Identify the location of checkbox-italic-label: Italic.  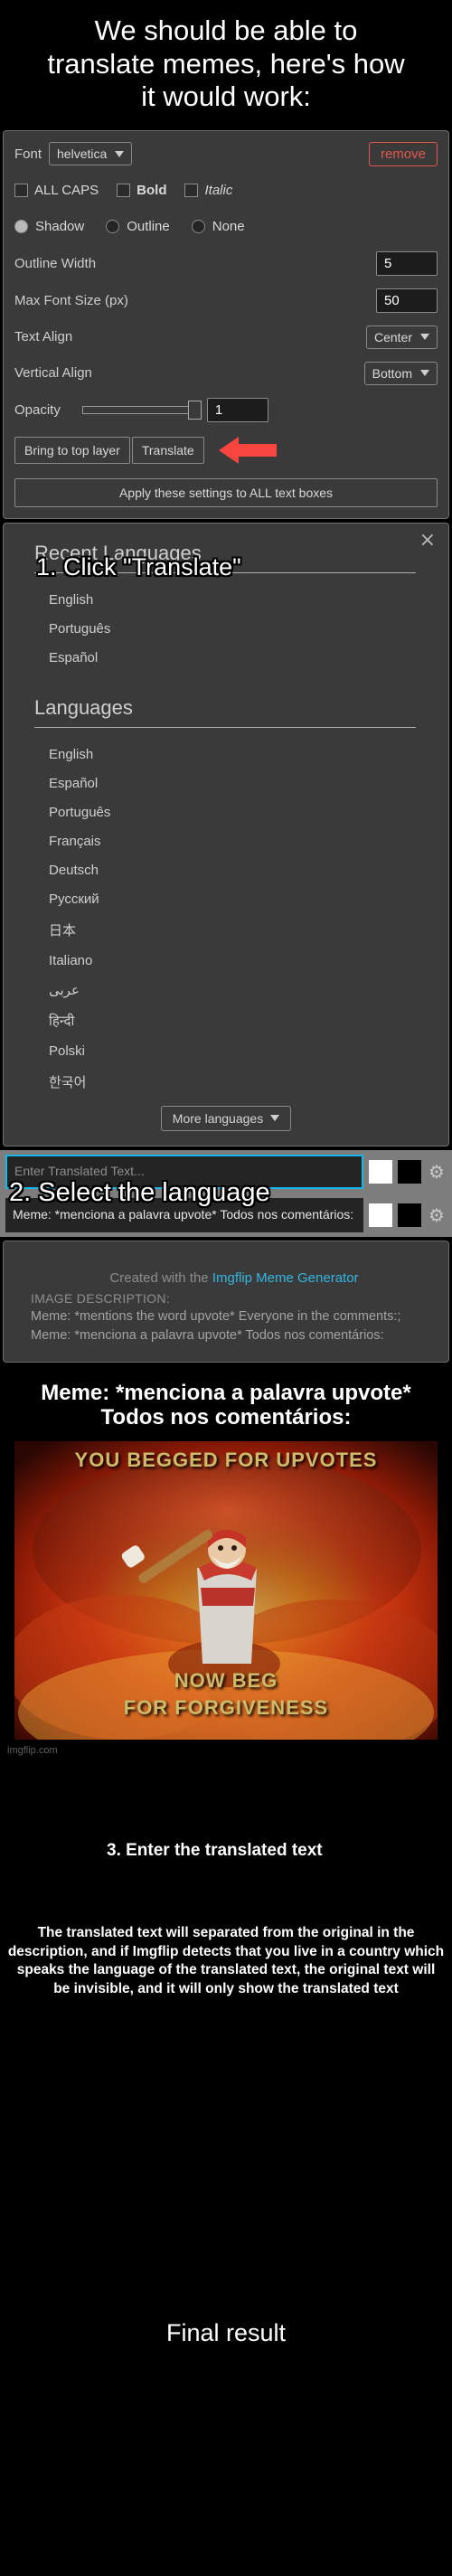
(218, 191).